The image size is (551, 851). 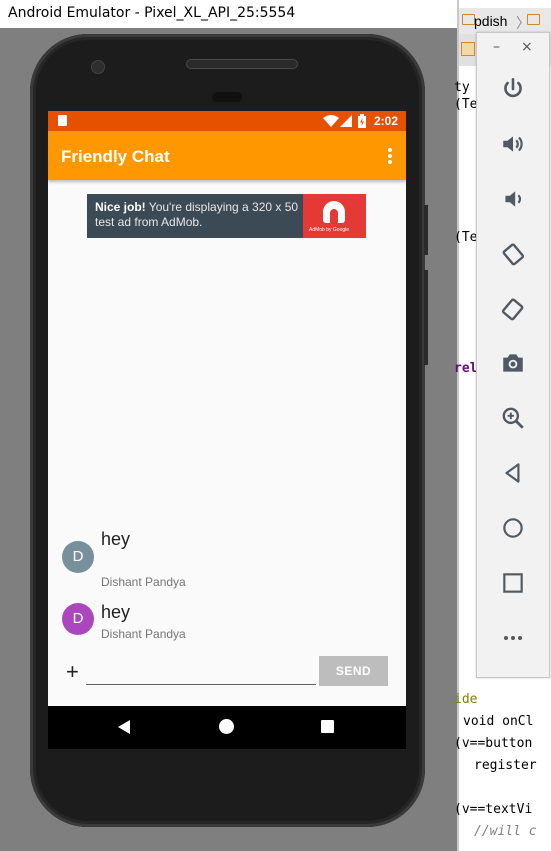 I want to click on code-line: ide, so click(x=466, y=699).